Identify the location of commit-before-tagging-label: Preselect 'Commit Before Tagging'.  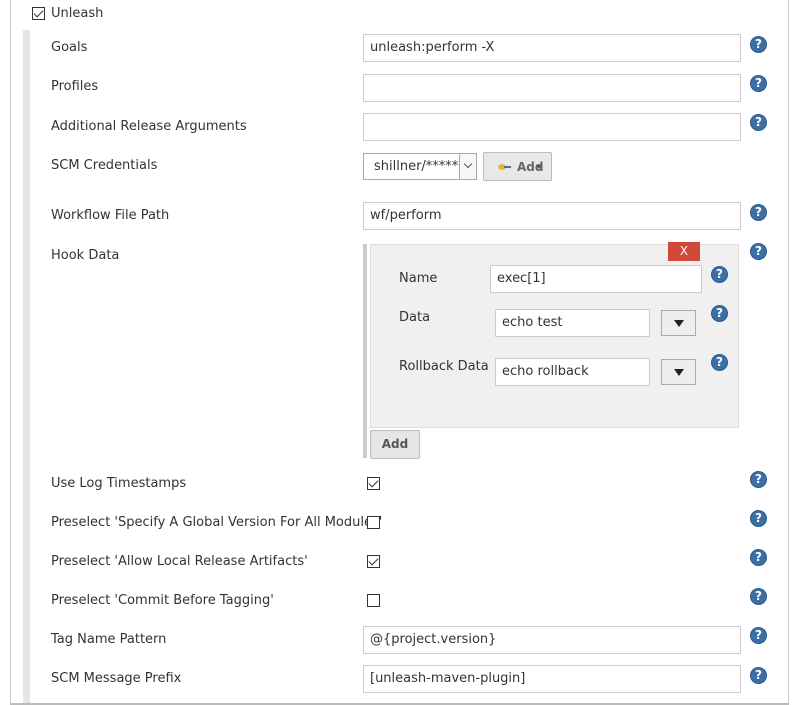
(162, 600).